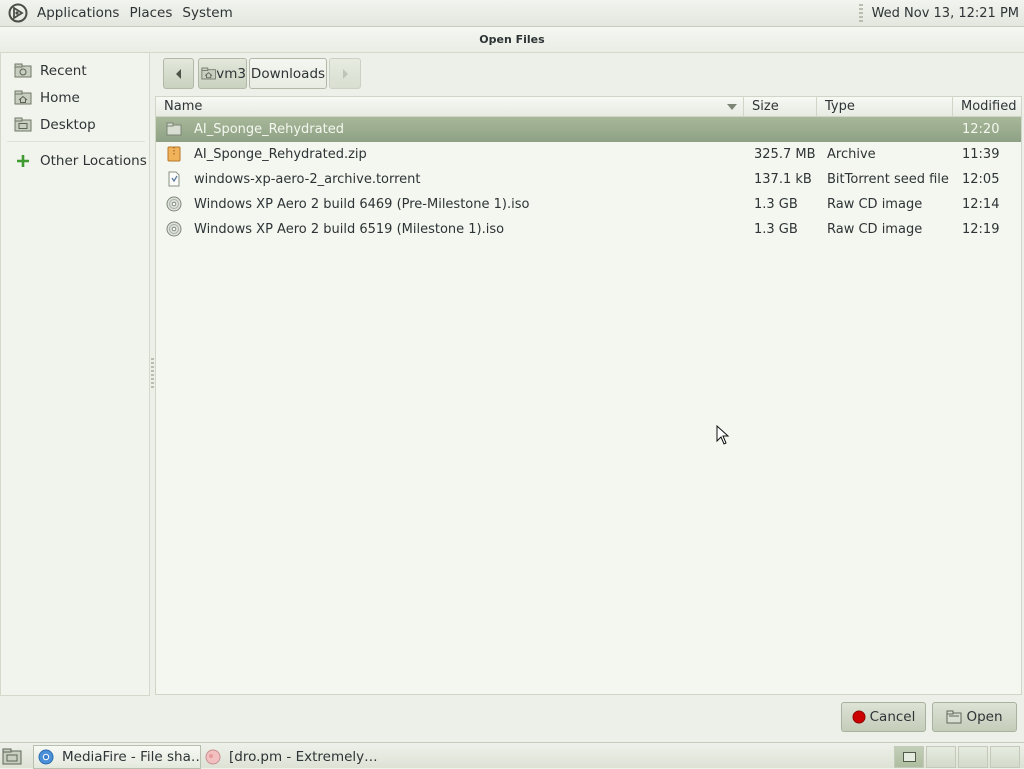 Image resolution: width=1024 pixels, height=769 pixels. I want to click on sidebar-separator, so click(76, 141).